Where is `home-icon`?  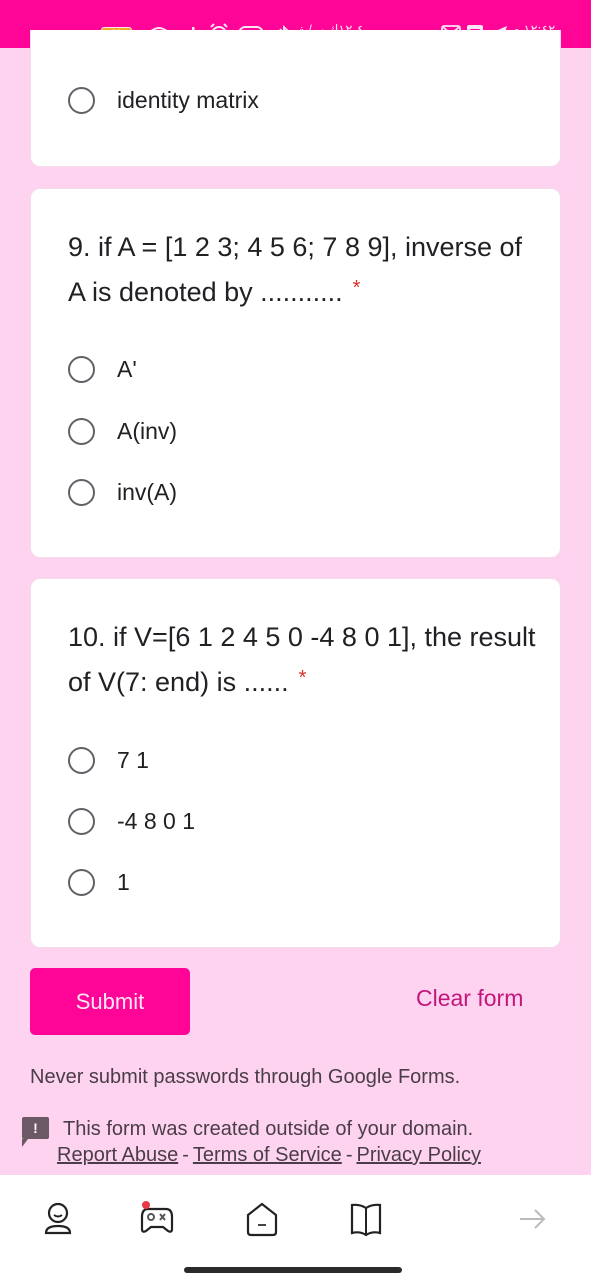
home-icon is located at coordinates (262, 1219).